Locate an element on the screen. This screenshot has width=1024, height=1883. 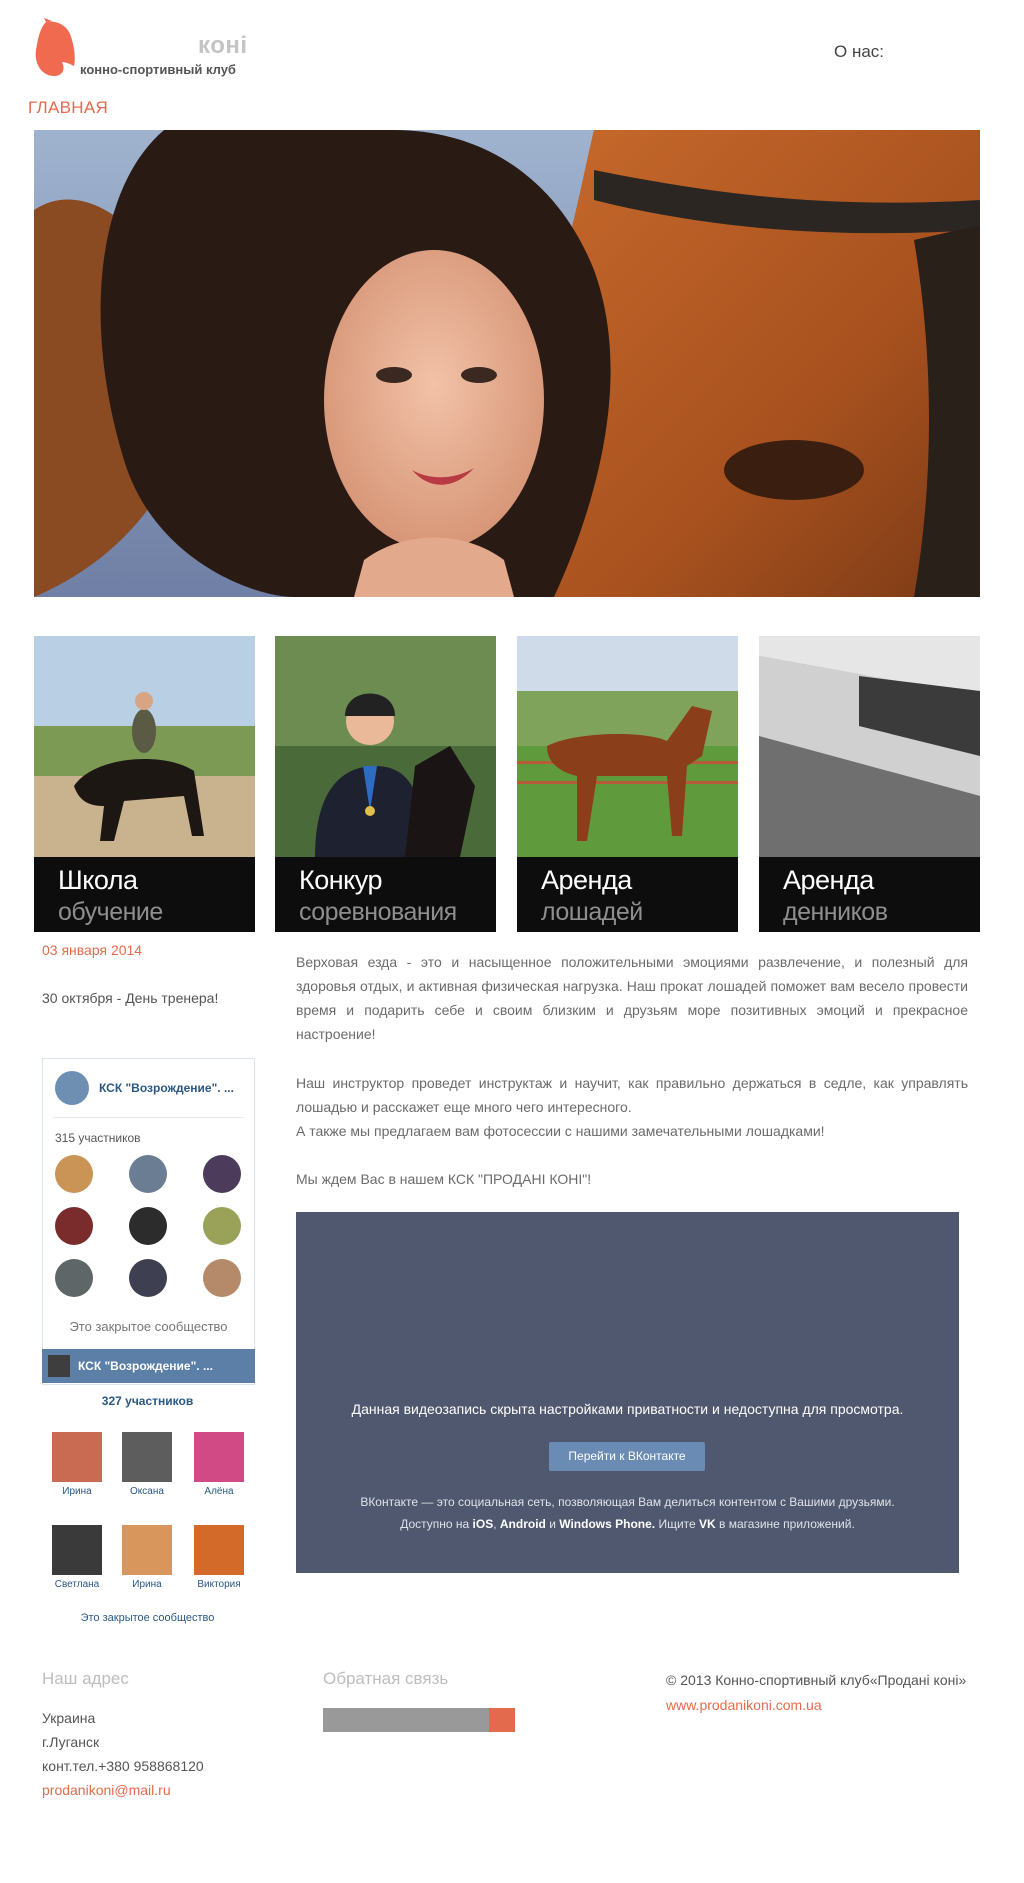
site-link: www.prodanikoni.com.ua is located at coordinates (744, 1705).